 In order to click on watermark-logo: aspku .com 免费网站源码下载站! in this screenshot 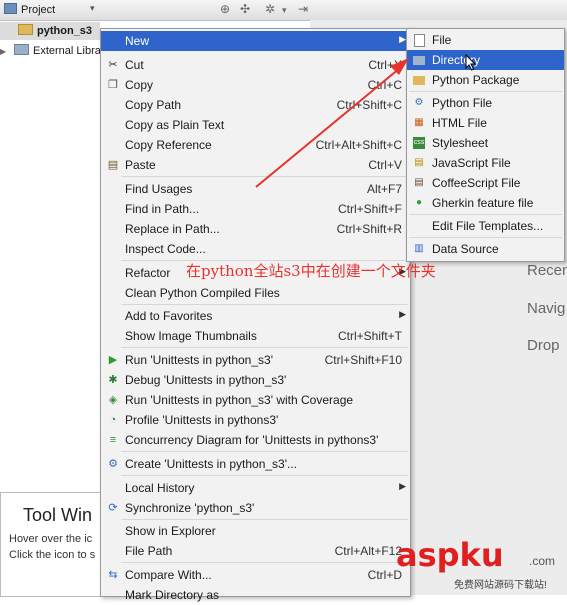, I will do `click(481, 565)`.